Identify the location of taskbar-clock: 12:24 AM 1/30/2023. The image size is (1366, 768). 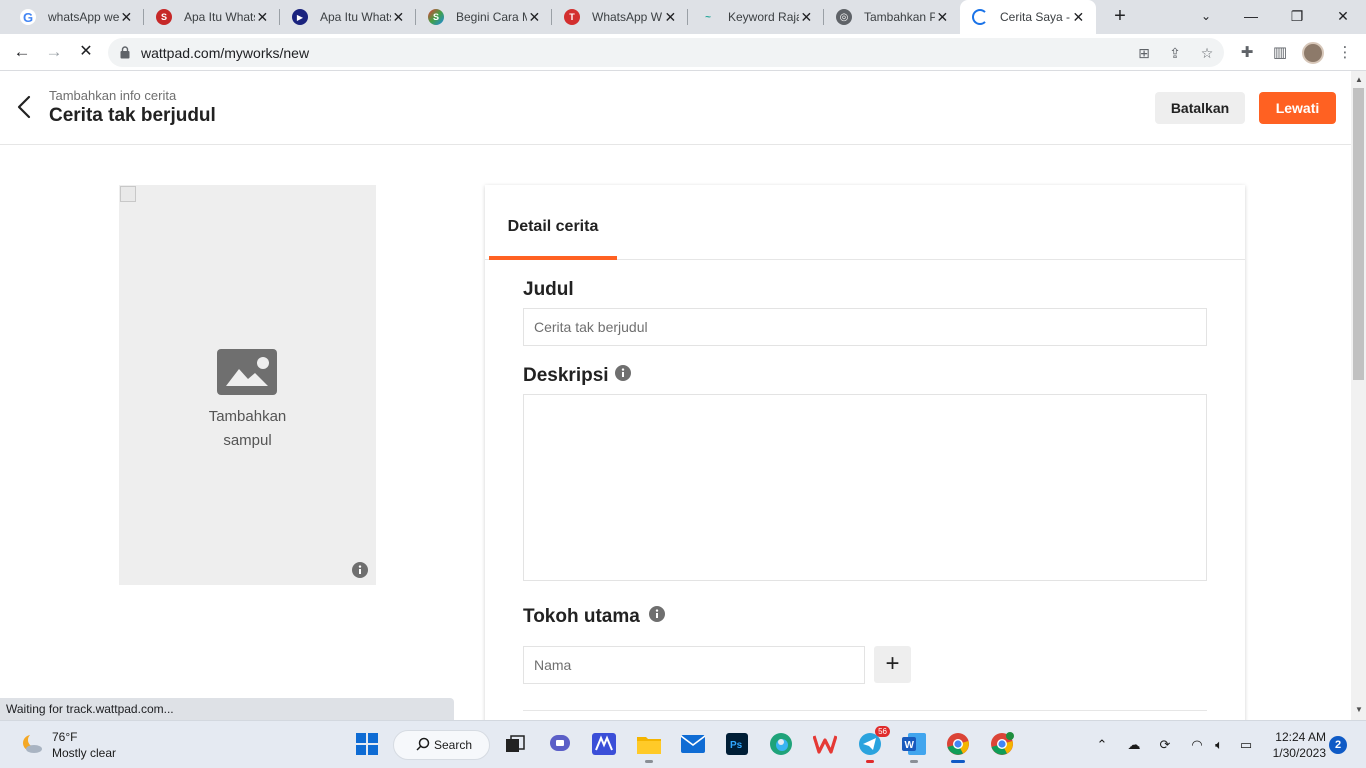
(1295, 745).